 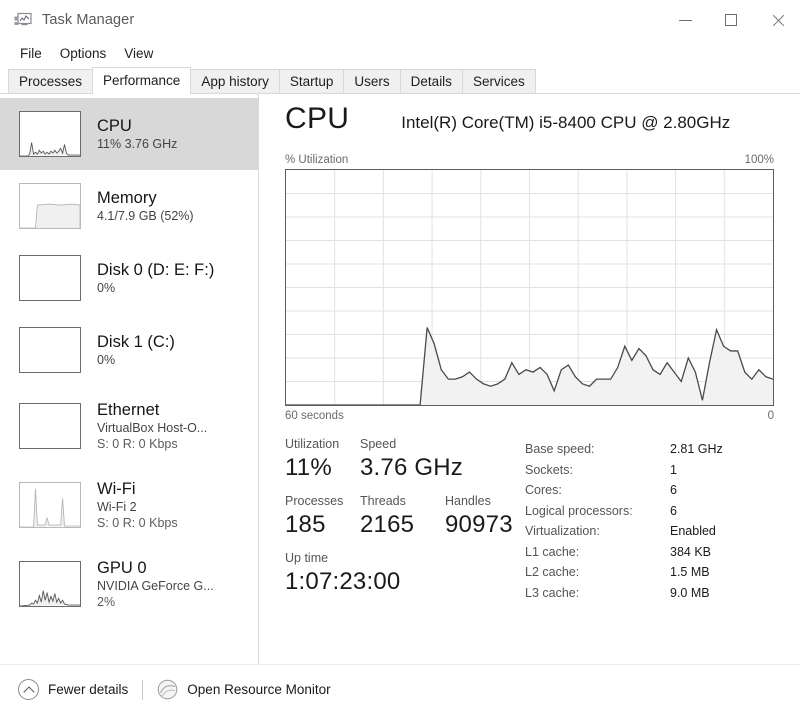 I want to click on spec-value-sockets: 1, so click(x=673, y=469).